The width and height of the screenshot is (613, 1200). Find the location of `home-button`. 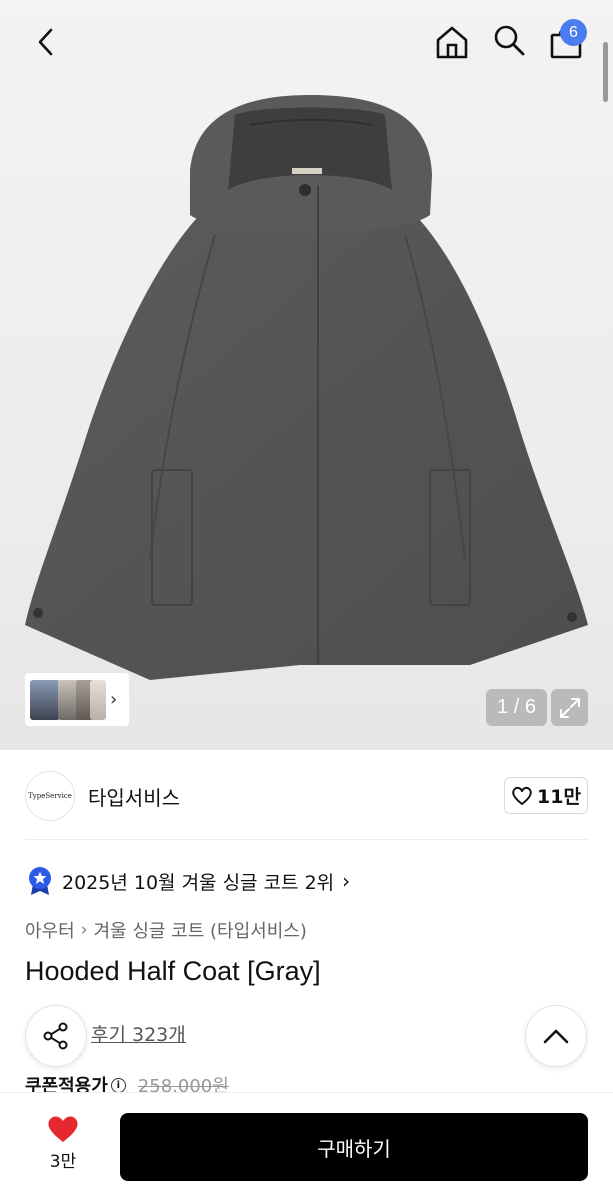

home-button is located at coordinates (452, 42).